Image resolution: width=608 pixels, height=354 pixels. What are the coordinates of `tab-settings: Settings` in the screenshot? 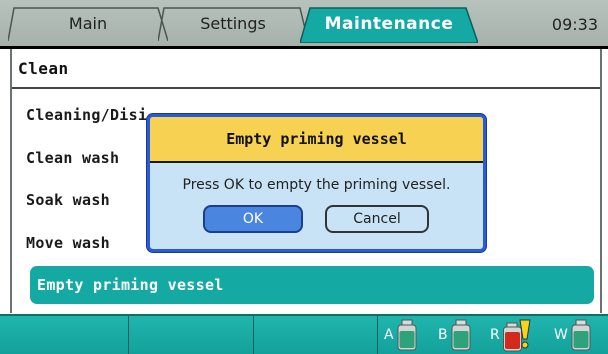 It's located at (233, 23).